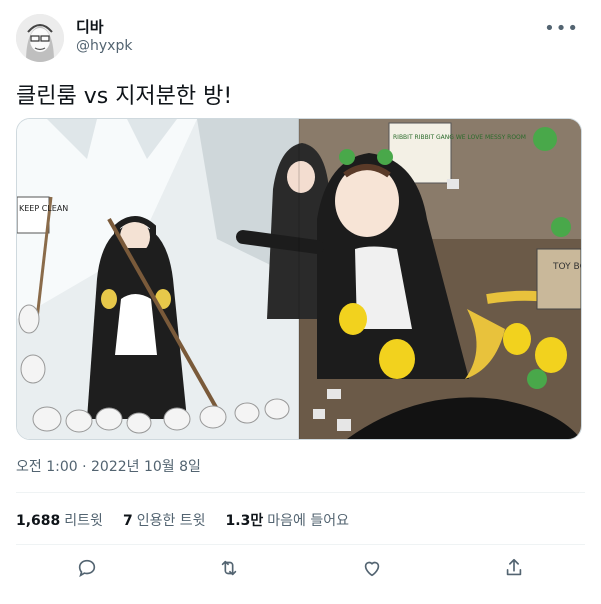  I want to click on author-handle: @hyxpk, so click(104, 46).